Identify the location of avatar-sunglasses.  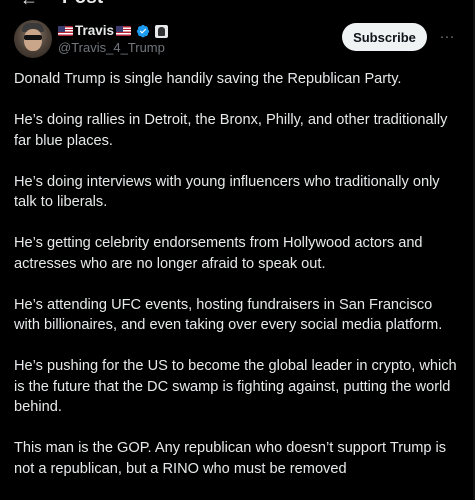
(33, 37).